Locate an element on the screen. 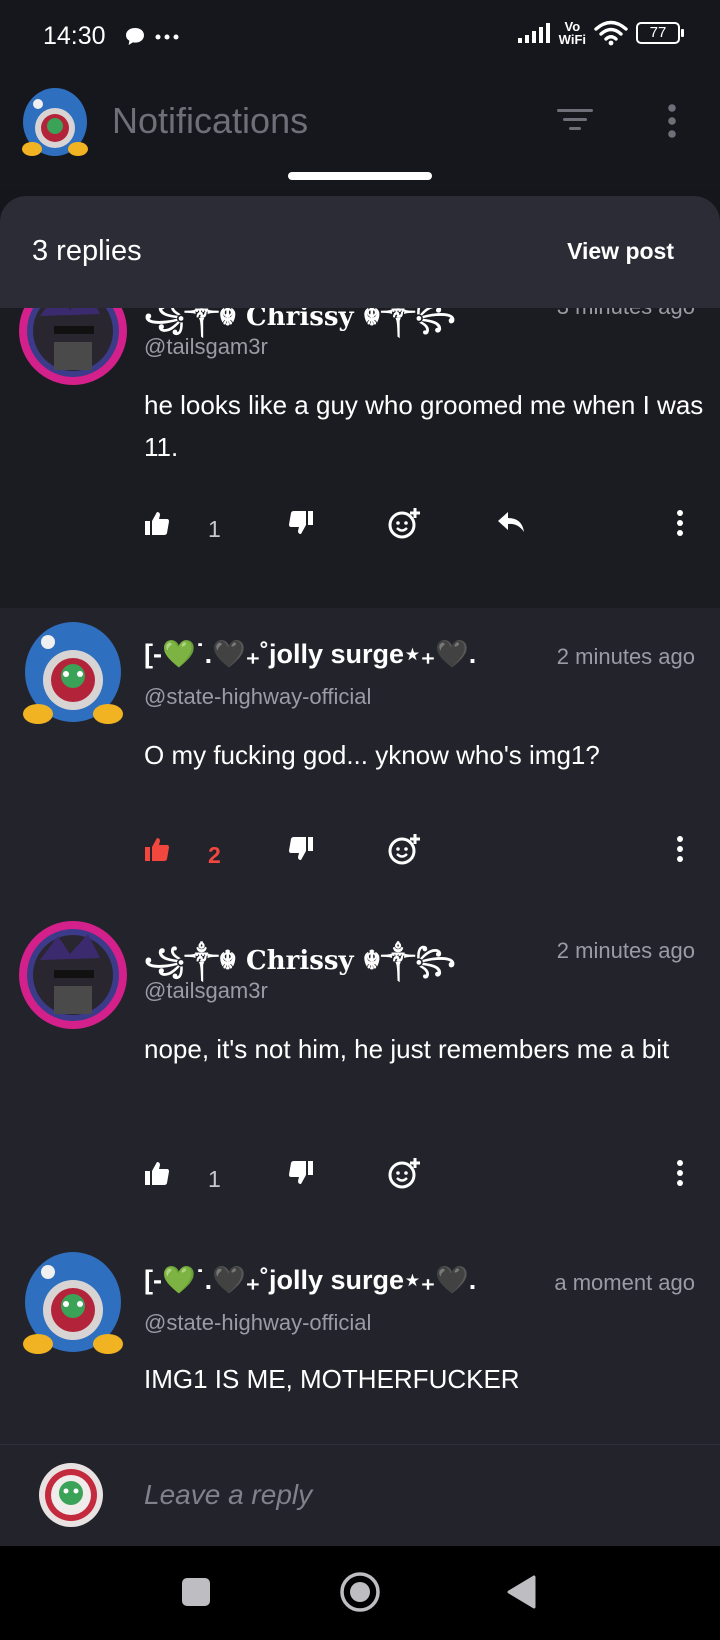 The width and height of the screenshot is (720, 1640). sheet-header: 3 replies View post is located at coordinates (360, 252).